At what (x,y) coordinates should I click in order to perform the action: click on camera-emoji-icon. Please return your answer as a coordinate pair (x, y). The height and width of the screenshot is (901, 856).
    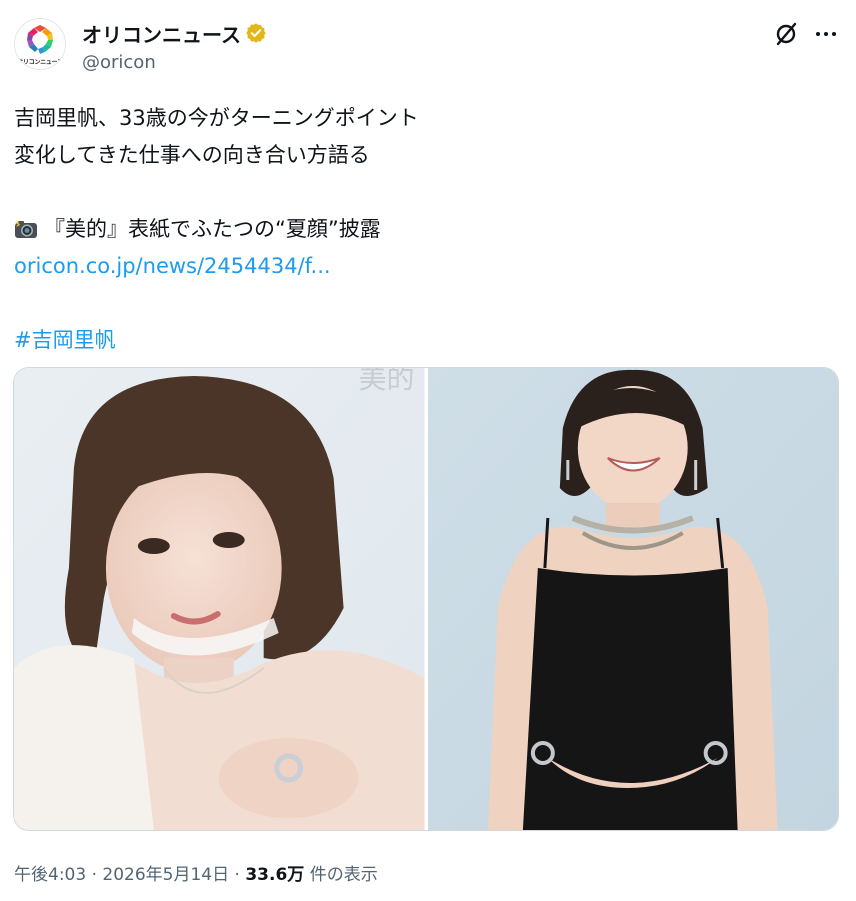
    Looking at the image, I should click on (26, 228).